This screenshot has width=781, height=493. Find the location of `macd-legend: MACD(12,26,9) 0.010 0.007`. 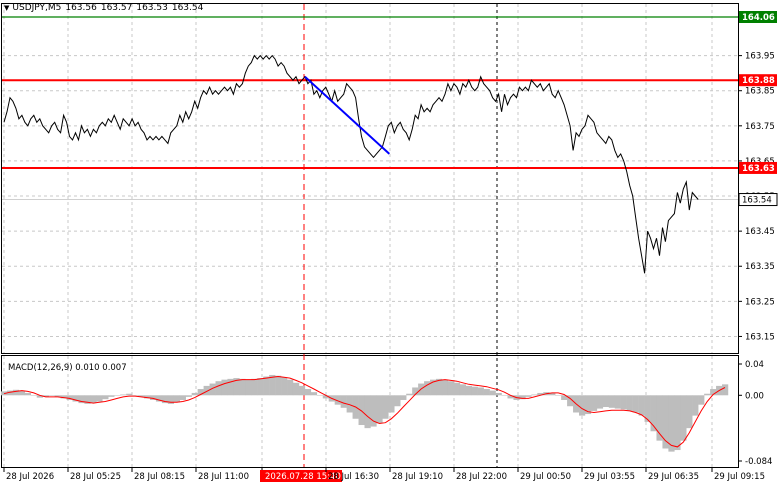

macd-legend: MACD(12,26,9) 0.010 0.007 is located at coordinates (67, 368).